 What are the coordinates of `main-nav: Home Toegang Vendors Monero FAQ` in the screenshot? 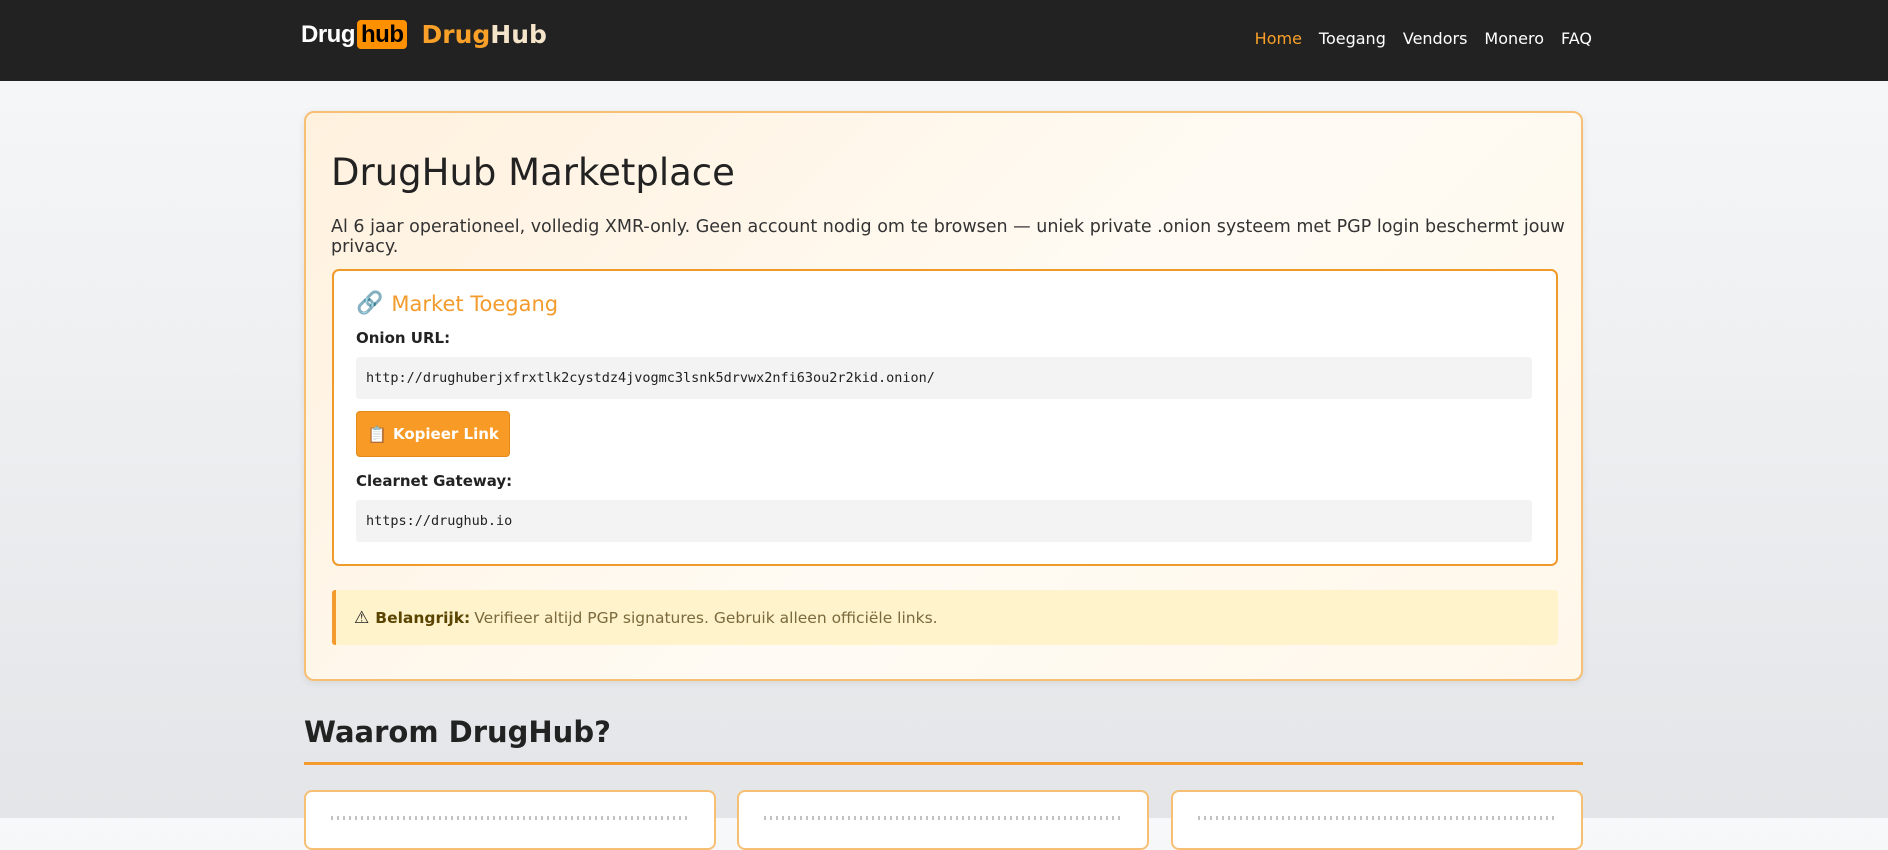 It's located at (1415, 38).